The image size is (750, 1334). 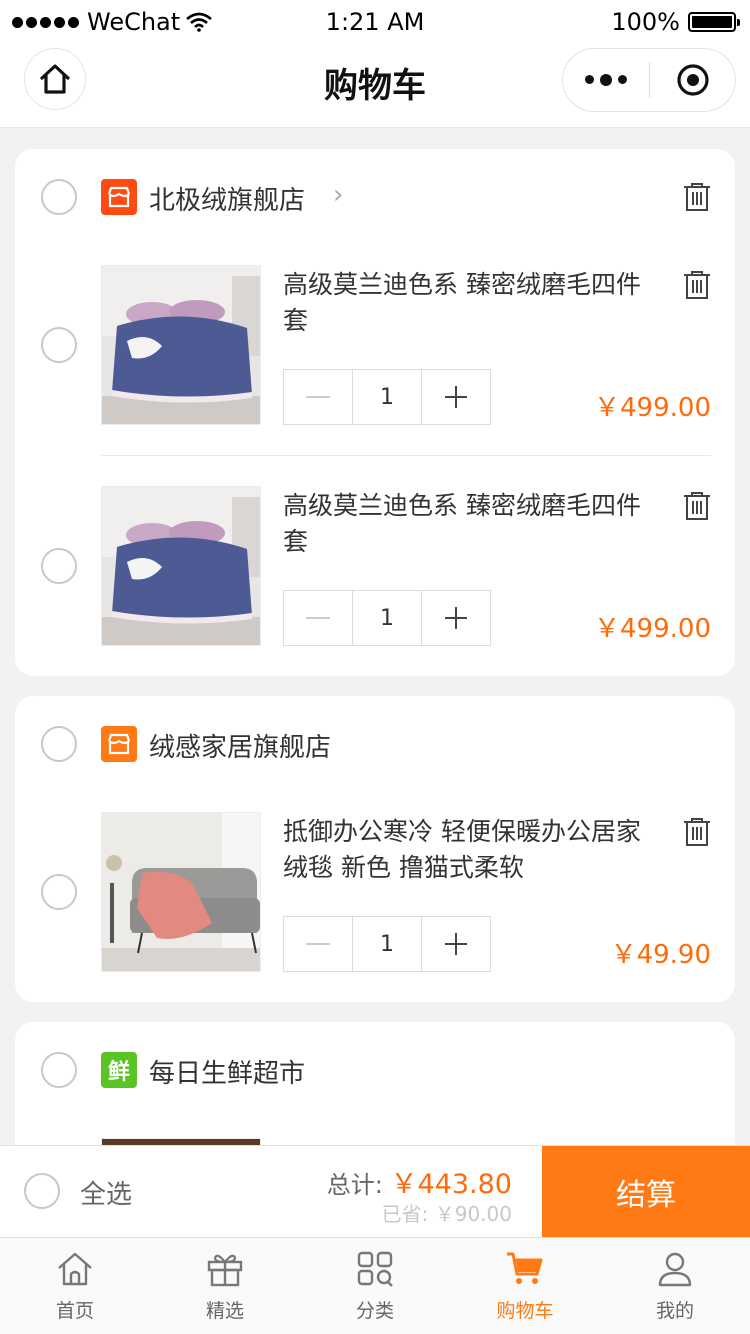 What do you see at coordinates (525, 1268) in the screenshot?
I see `cart-icon` at bounding box center [525, 1268].